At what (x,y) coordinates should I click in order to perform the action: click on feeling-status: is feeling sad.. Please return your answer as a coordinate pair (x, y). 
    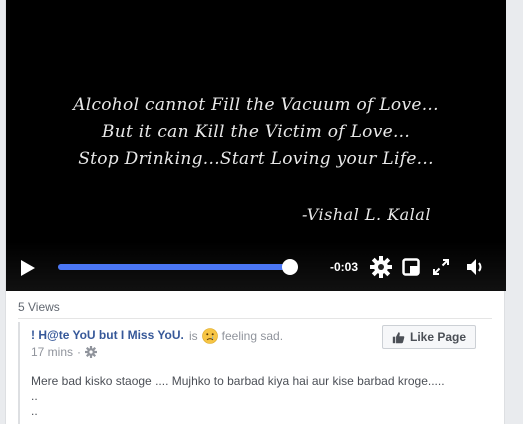
    Looking at the image, I should click on (236, 336).